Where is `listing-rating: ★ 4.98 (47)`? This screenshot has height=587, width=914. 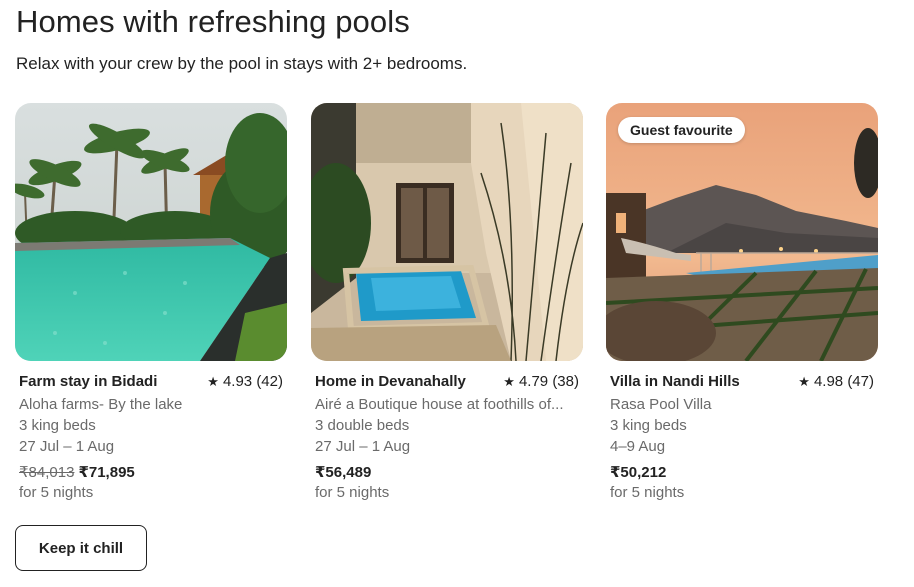
listing-rating: ★ 4.98 (47) is located at coordinates (838, 381).